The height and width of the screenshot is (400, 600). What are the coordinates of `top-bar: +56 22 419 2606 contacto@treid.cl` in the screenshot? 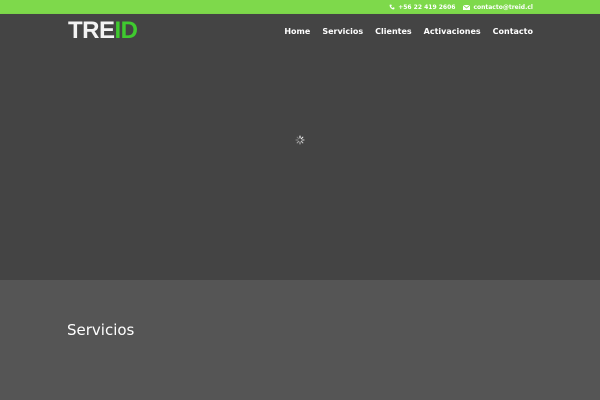 It's located at (300, 7).